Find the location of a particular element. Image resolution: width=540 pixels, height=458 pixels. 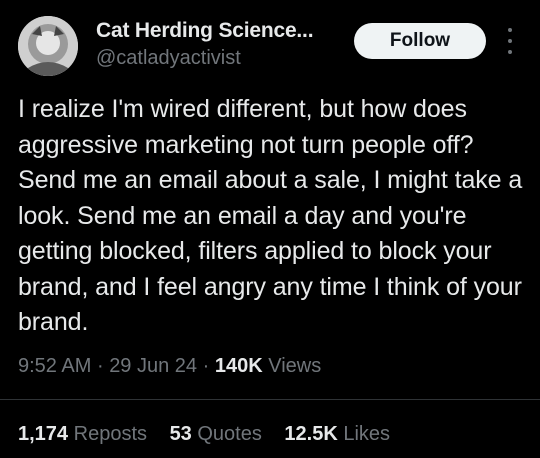

avatar is located at coordinates (48, 46).